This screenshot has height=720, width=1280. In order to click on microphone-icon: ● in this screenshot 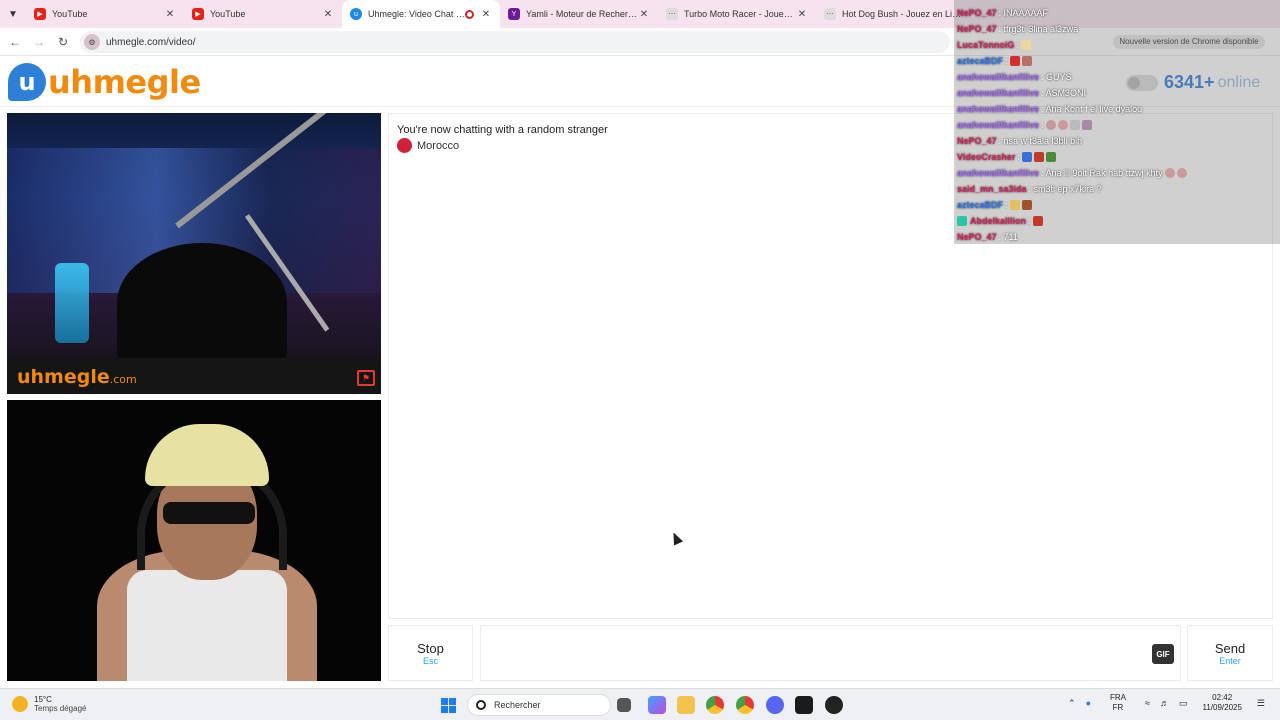, I will do `click(1088, 703)`.